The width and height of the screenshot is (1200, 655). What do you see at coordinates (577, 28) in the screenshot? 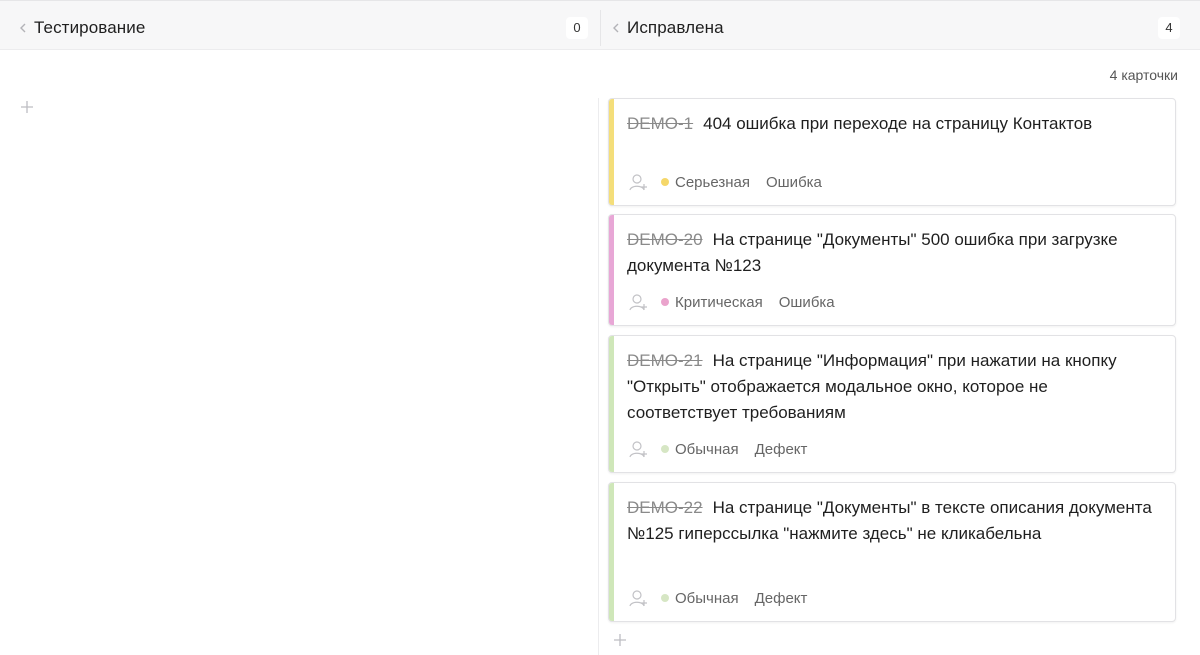
I see `column-count-badge: 0` at bounding box center [577, 28].